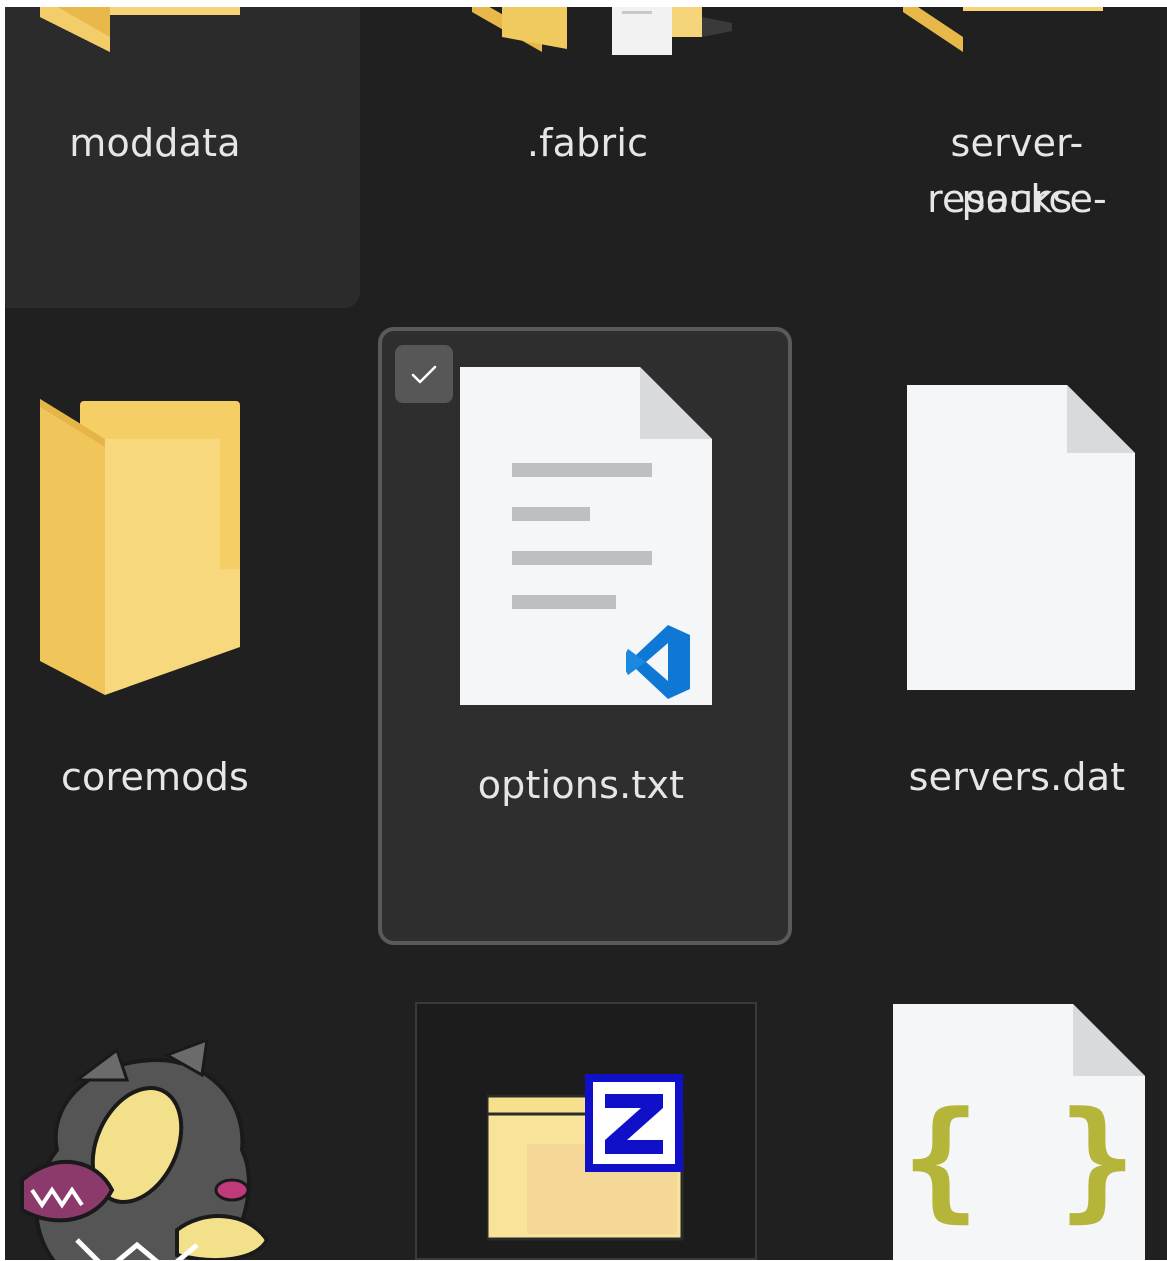 Image resolution: width=1167 pixels, height=1261 pixels. I want to click on file-item-json: { }, so click(1016, 1131).